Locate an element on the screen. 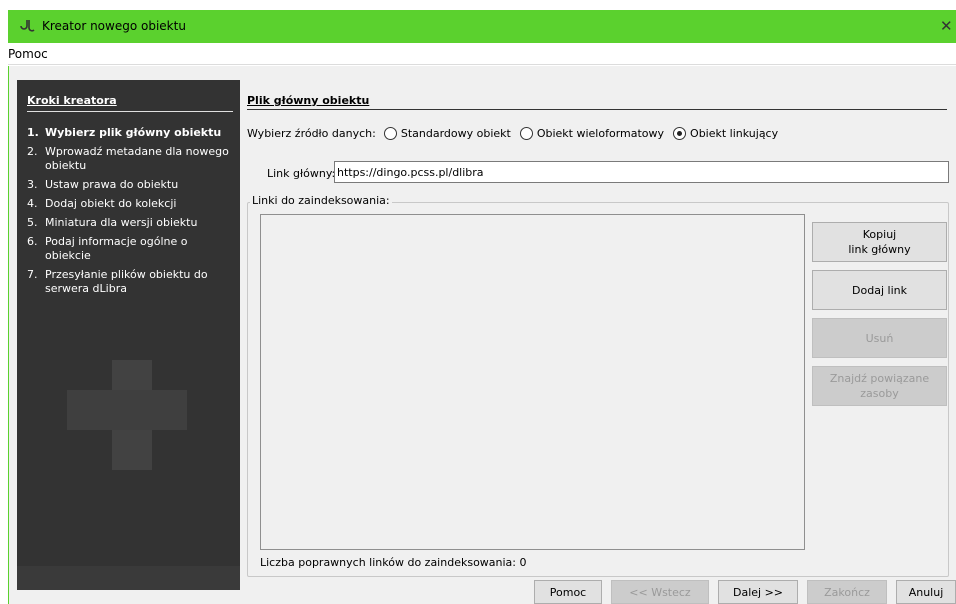 This screenshot has width=956, height=604. step-item-5: 5. Miniatura dla wersji obiektu is located at coordinates (130, 223).